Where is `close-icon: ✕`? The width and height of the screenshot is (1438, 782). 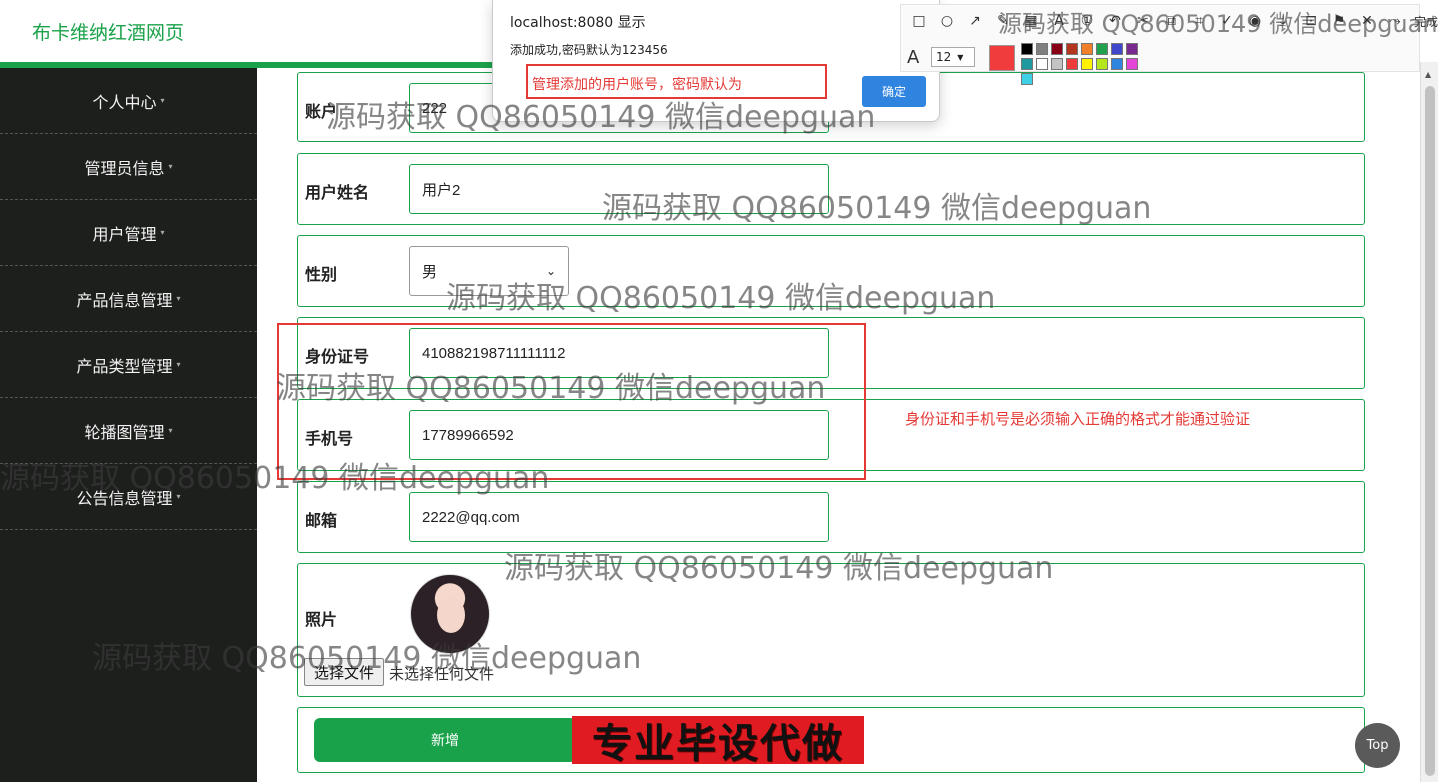
close-icon: ✕ is located at coordinates (1367, 21).